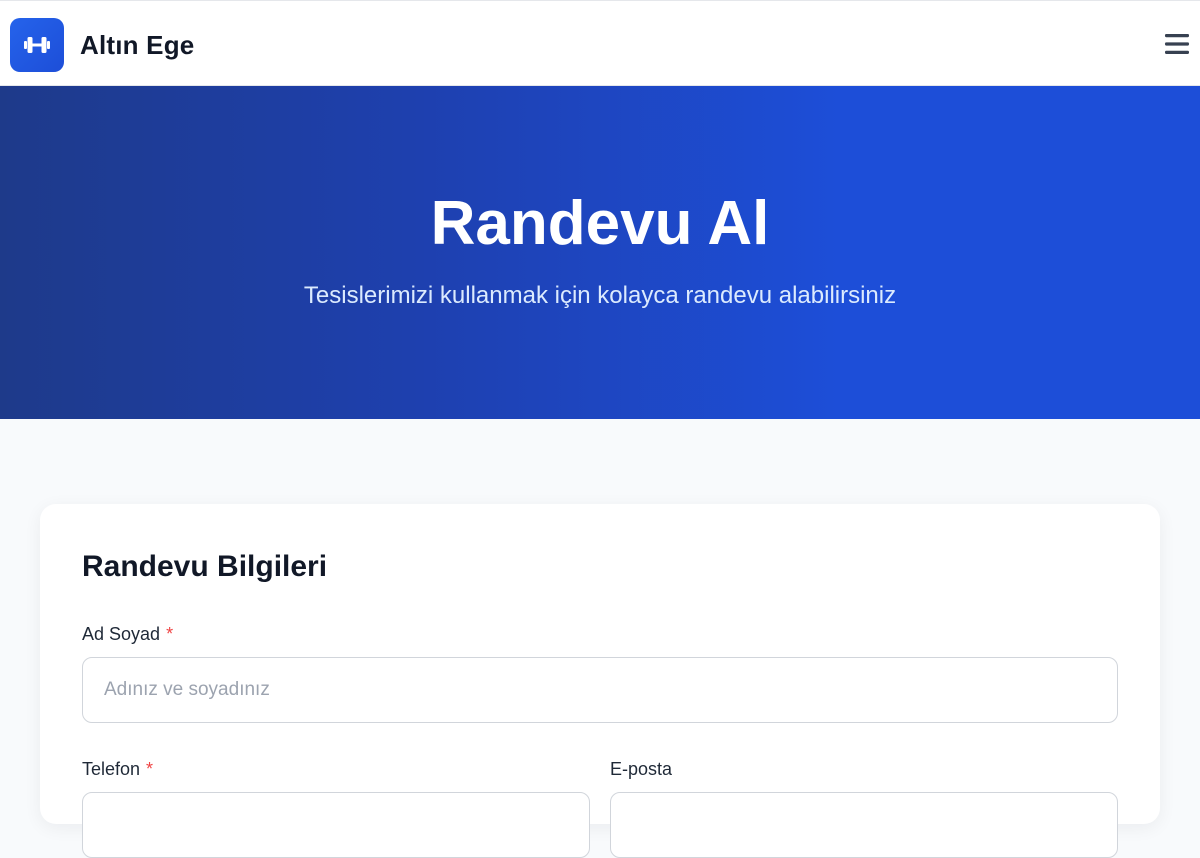  I want to click on phone-label-text: Telefon, so click(111, 769).